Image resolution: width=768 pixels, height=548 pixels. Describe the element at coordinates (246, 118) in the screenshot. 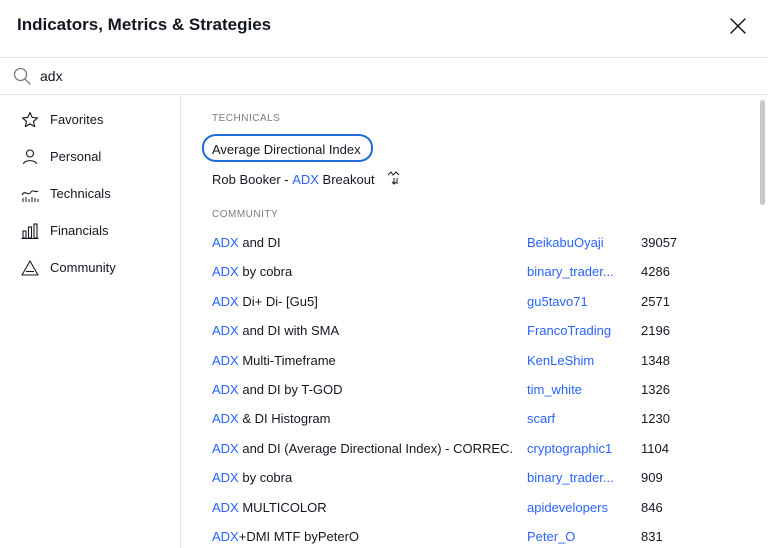

I see `section-heading-technicals: TECHNICALS` at that location.